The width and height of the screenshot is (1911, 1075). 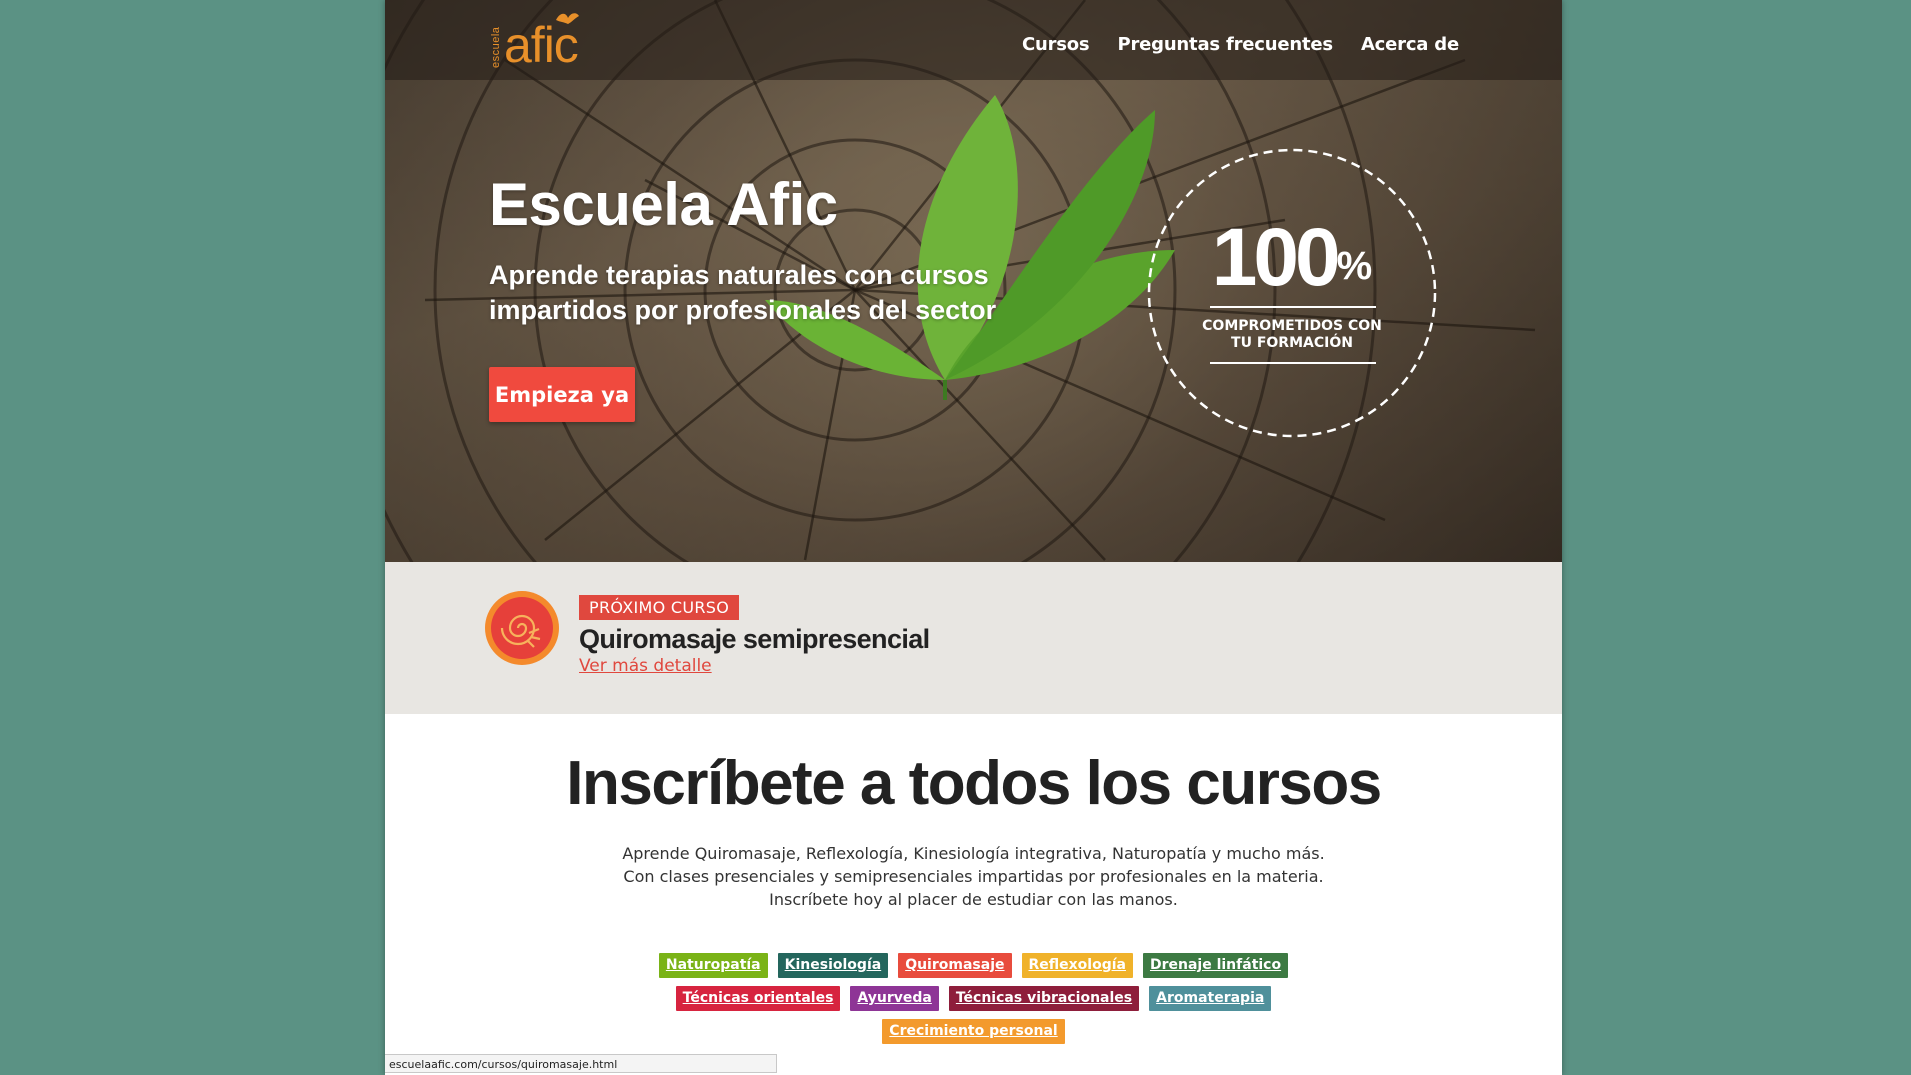 What do you see at coordinates (1292, 257) in the screenshot?
I see `badge-number: 100%` at bounding box center [1292, 257].